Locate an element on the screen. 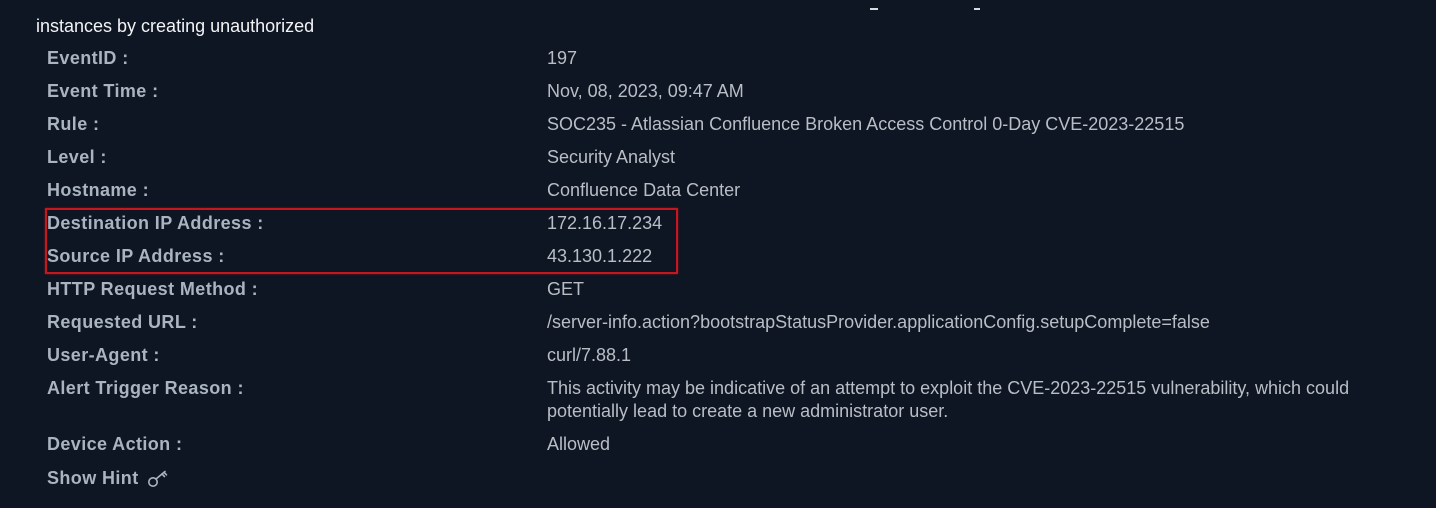  field-label: Destination IP Address : is located at coordinates (155, 223).